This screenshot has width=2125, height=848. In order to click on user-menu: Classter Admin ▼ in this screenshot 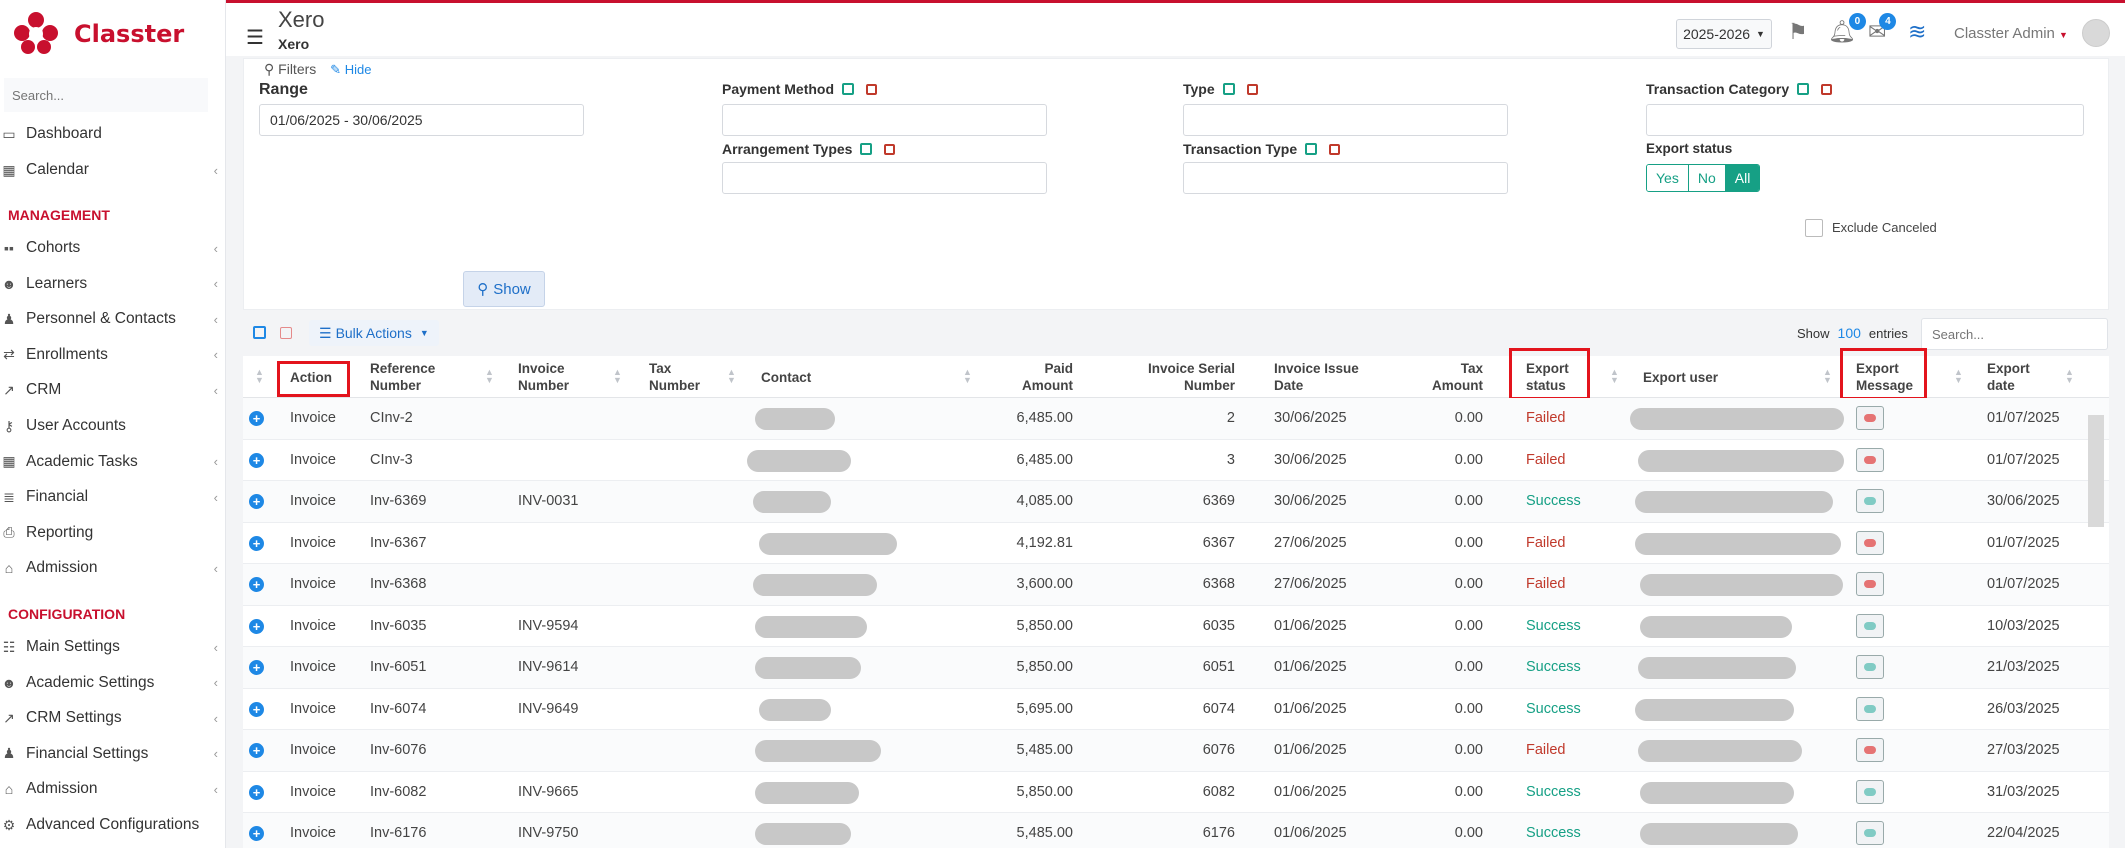, I will do `click(2011, 33)`.